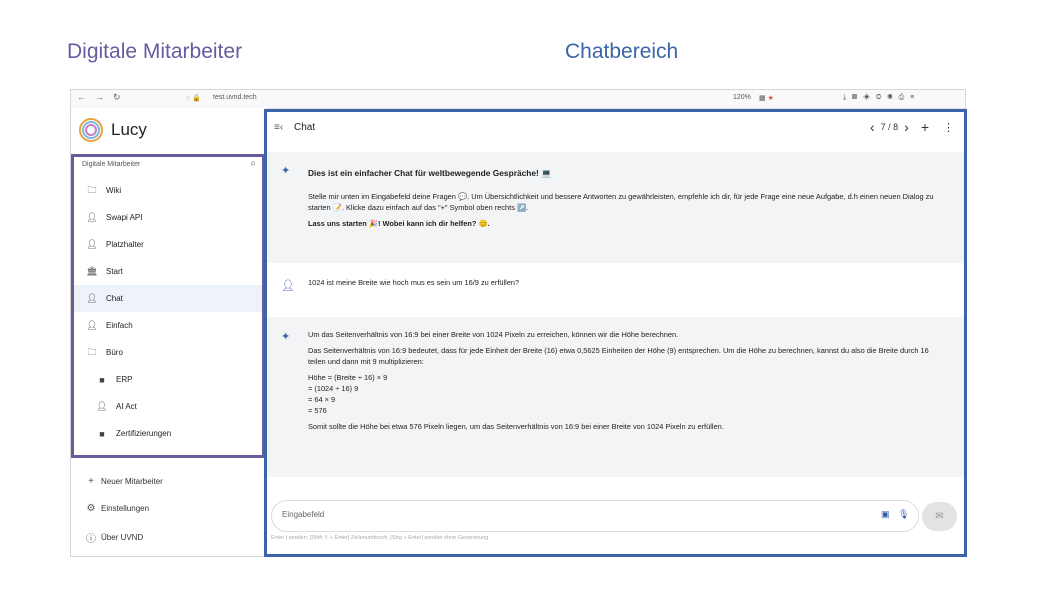 The height and width of the screenshot is (595, 1058). I want to click on star-icon: ▦ ★, so click(766, 98).